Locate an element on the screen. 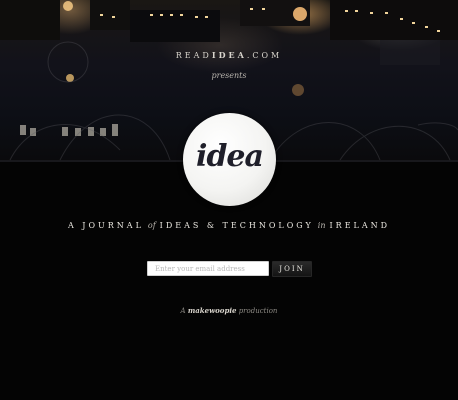  email-field is located at coordinates (208, 268).